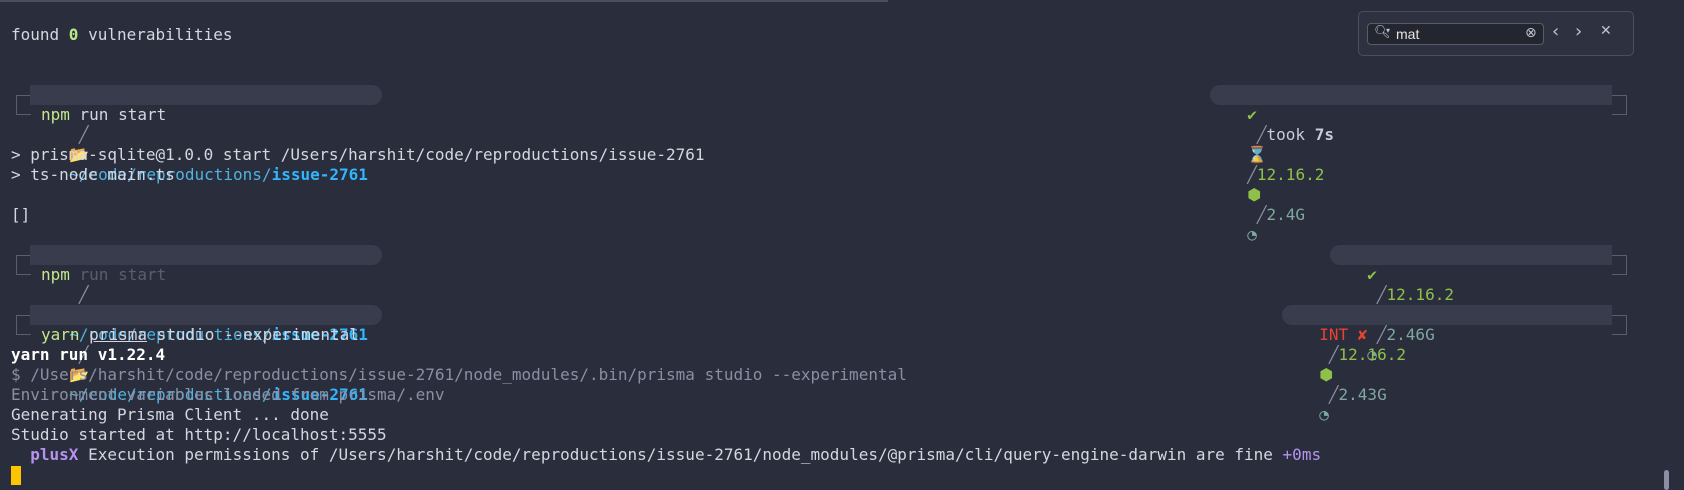 The width and height of the screenshot is (1684, 490). Describe the element at coordinates (21, 214) in the screenshot. I see `output-line: []` at that location.